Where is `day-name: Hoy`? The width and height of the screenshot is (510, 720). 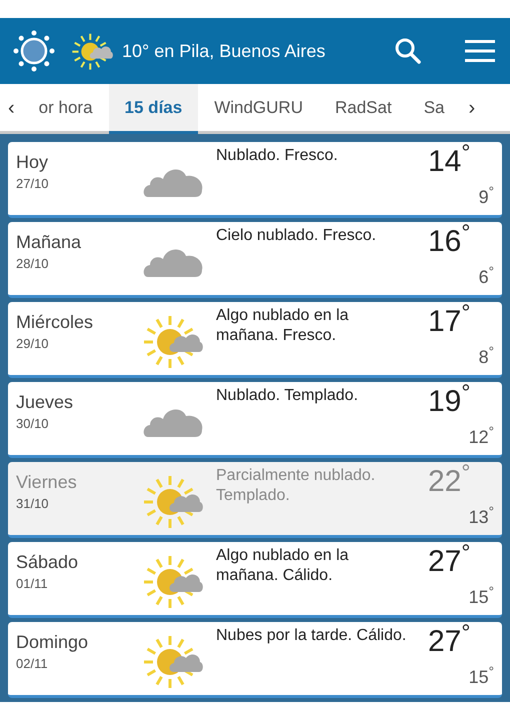 day-name: Hoy is located at coordinates (33, 162).